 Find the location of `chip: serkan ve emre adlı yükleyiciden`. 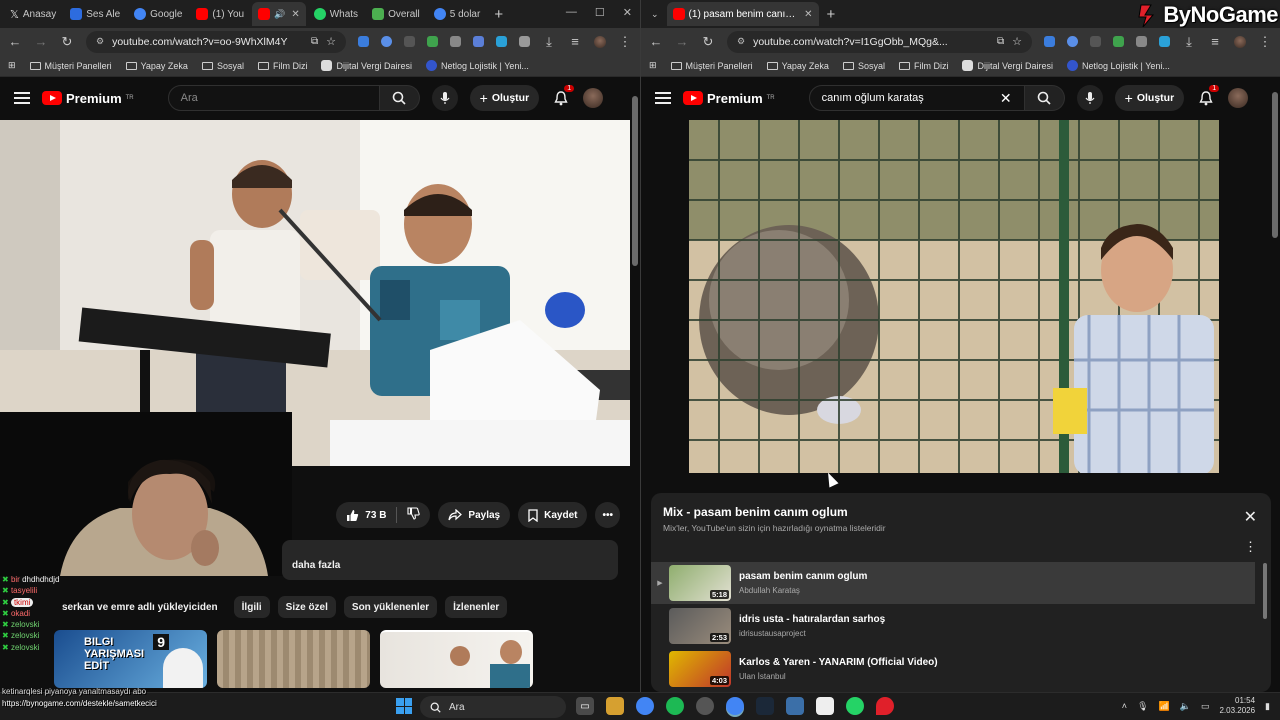

chip: serkan ve emre adlı yükleyiciden is located at coordinates (140, 607).